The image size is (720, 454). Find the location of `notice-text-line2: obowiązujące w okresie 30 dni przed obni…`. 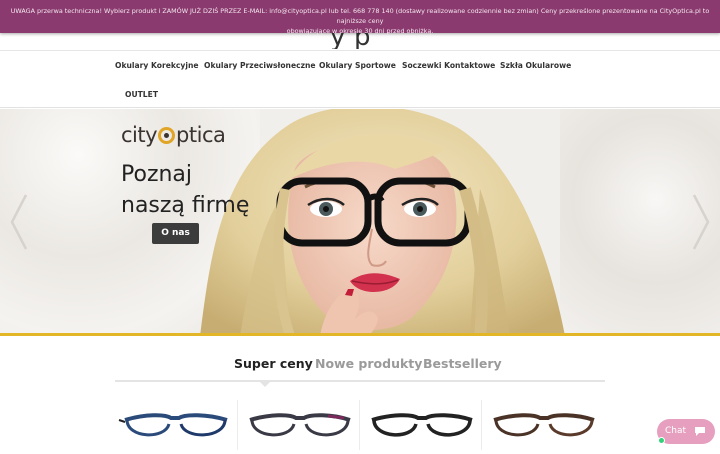

notice-text-line2: obowiązujące w okresie 30 dni przed obni… is located at coordinates (360, 31).